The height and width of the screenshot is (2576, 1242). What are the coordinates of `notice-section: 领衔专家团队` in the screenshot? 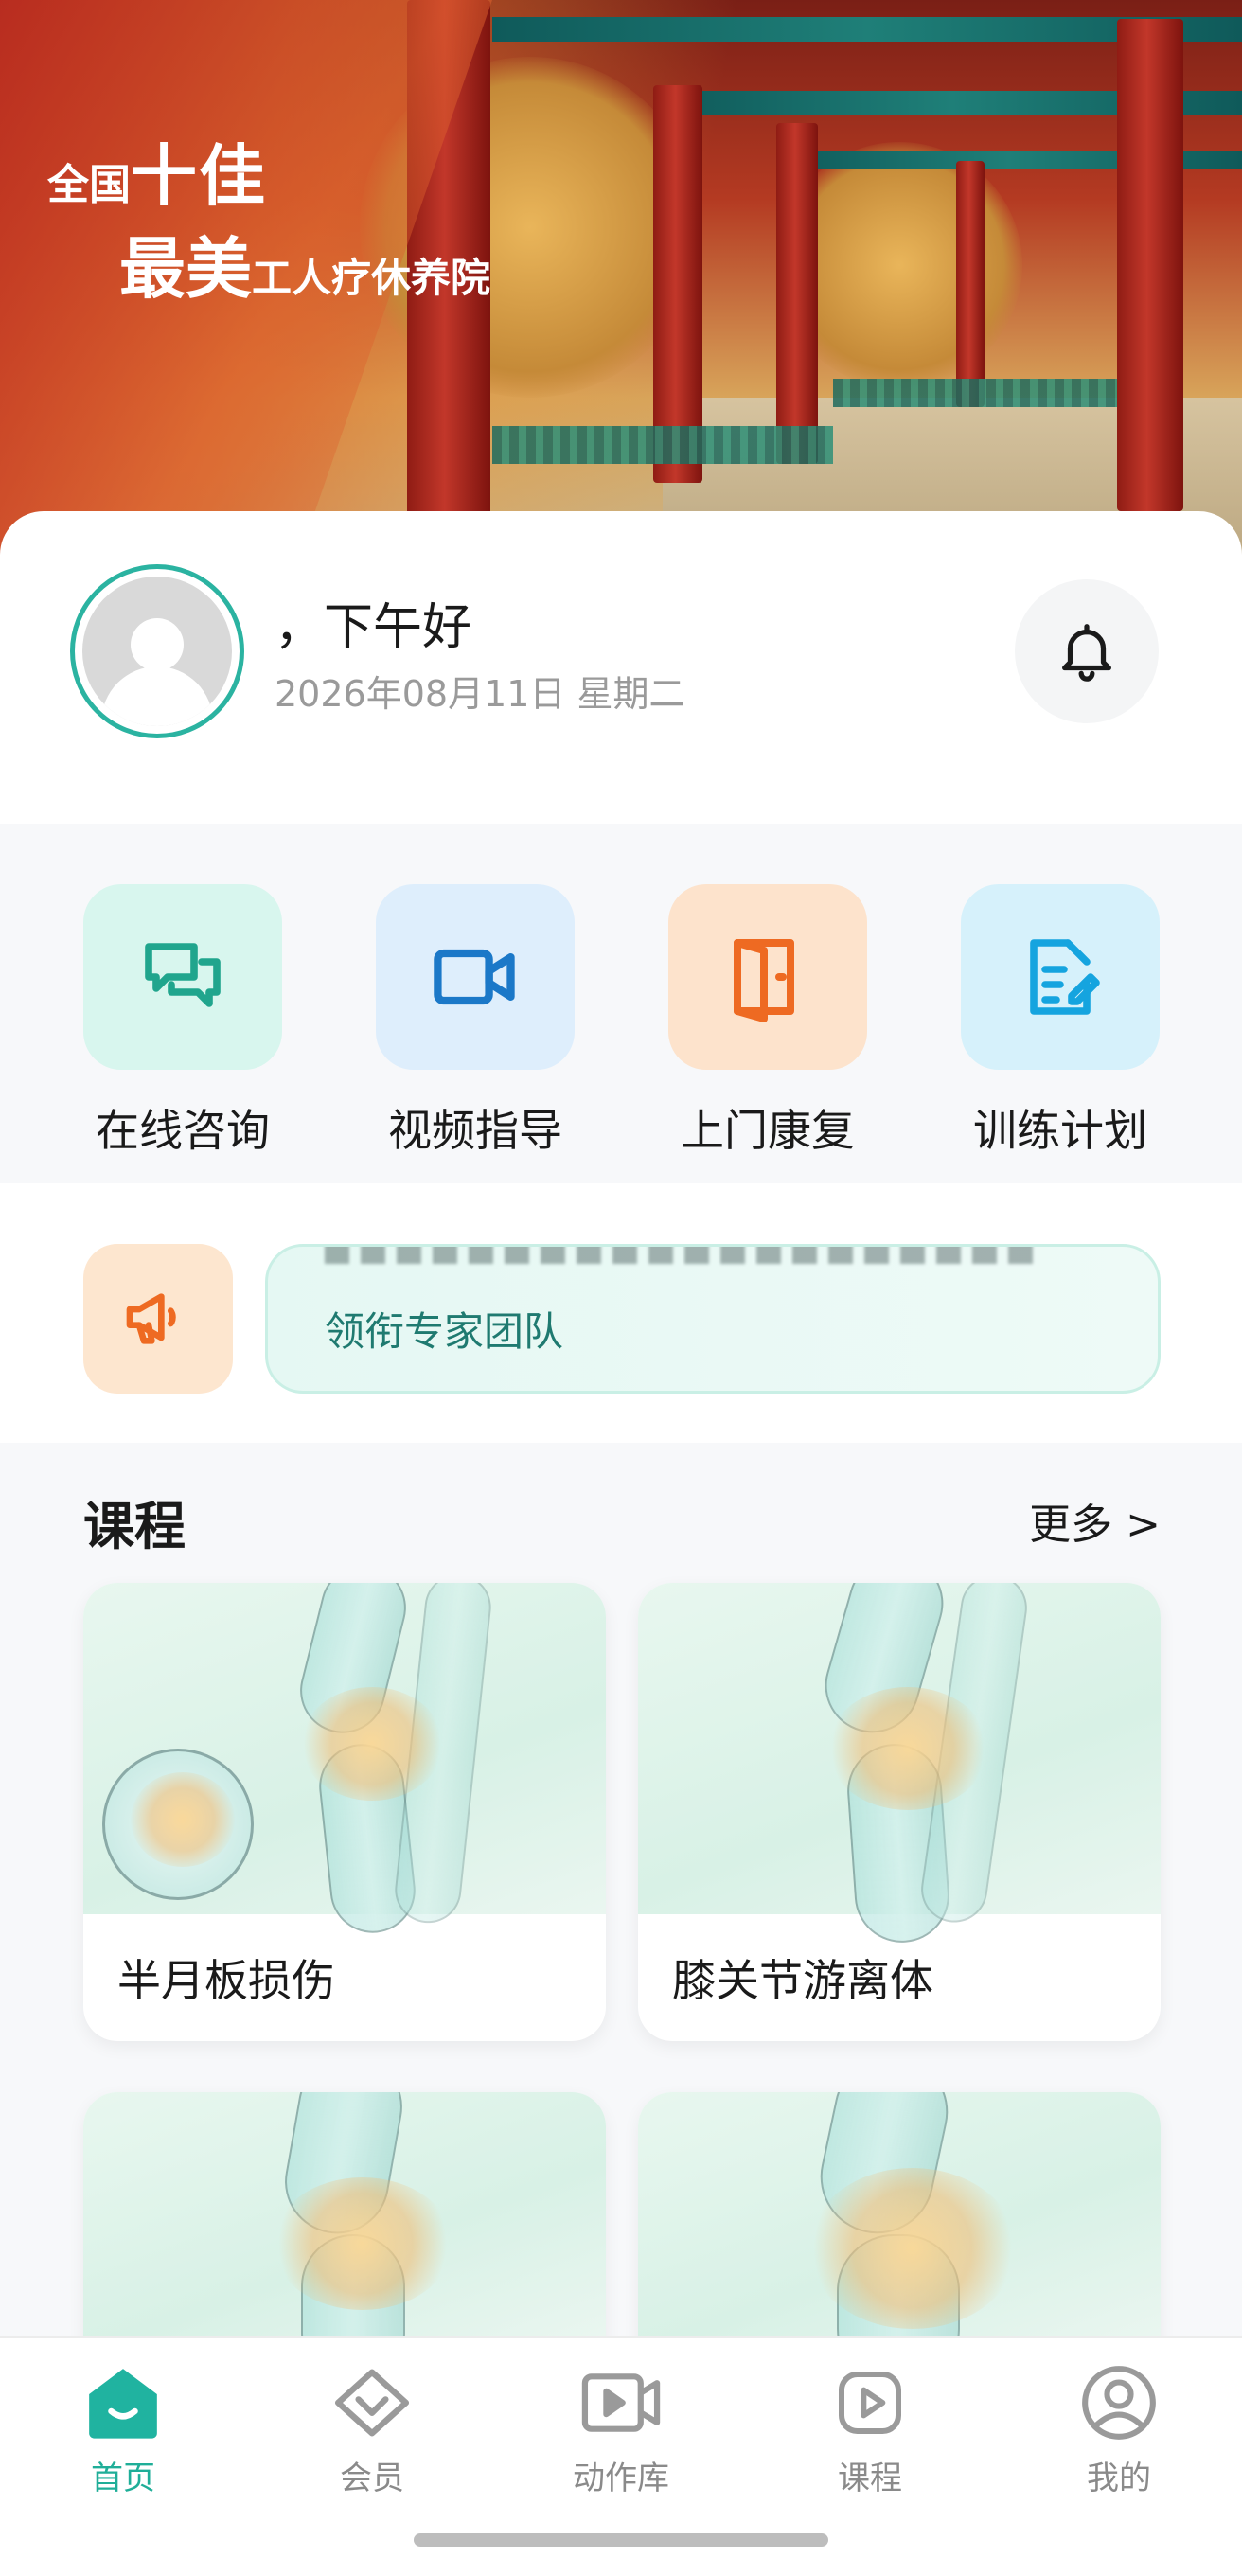 It's located at (621, 1313).